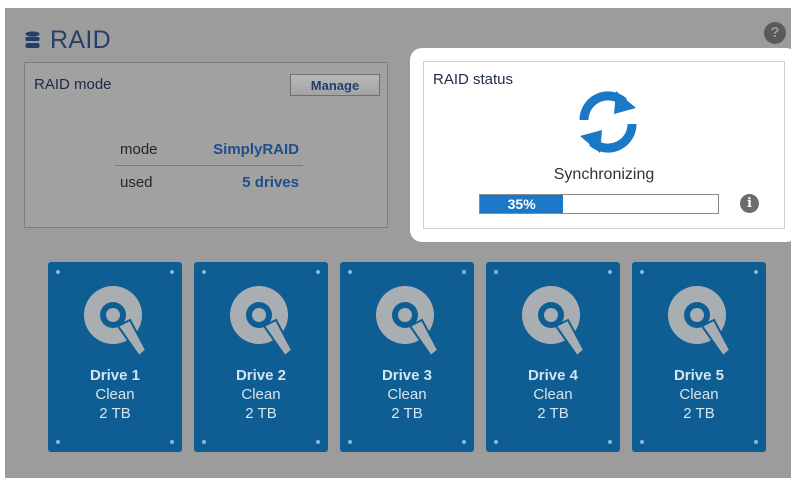 The image size is (796, 481). Describe the element at coordinates (73, 84) in the screenshot. I see `raid-mode-heading: RAID mode` at that location.